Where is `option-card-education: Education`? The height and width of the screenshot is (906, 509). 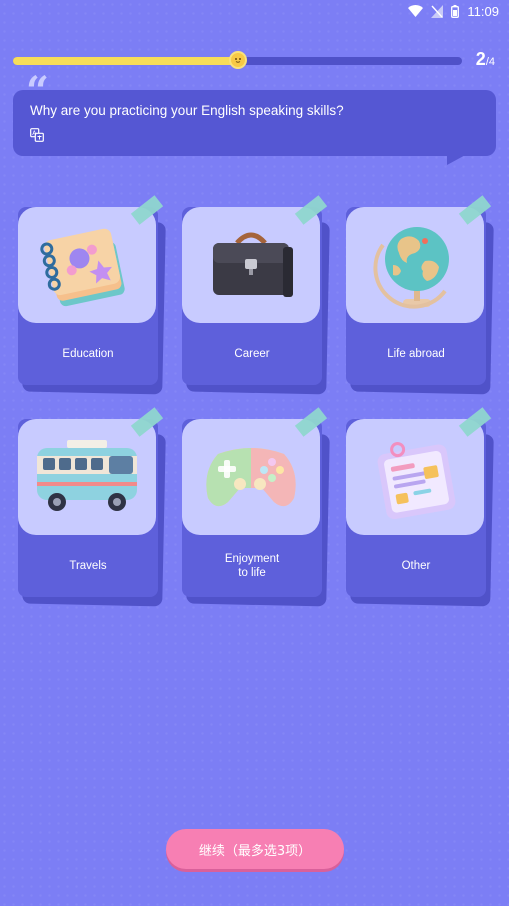 option-card-education: Education is located at coordinates (92, 295).